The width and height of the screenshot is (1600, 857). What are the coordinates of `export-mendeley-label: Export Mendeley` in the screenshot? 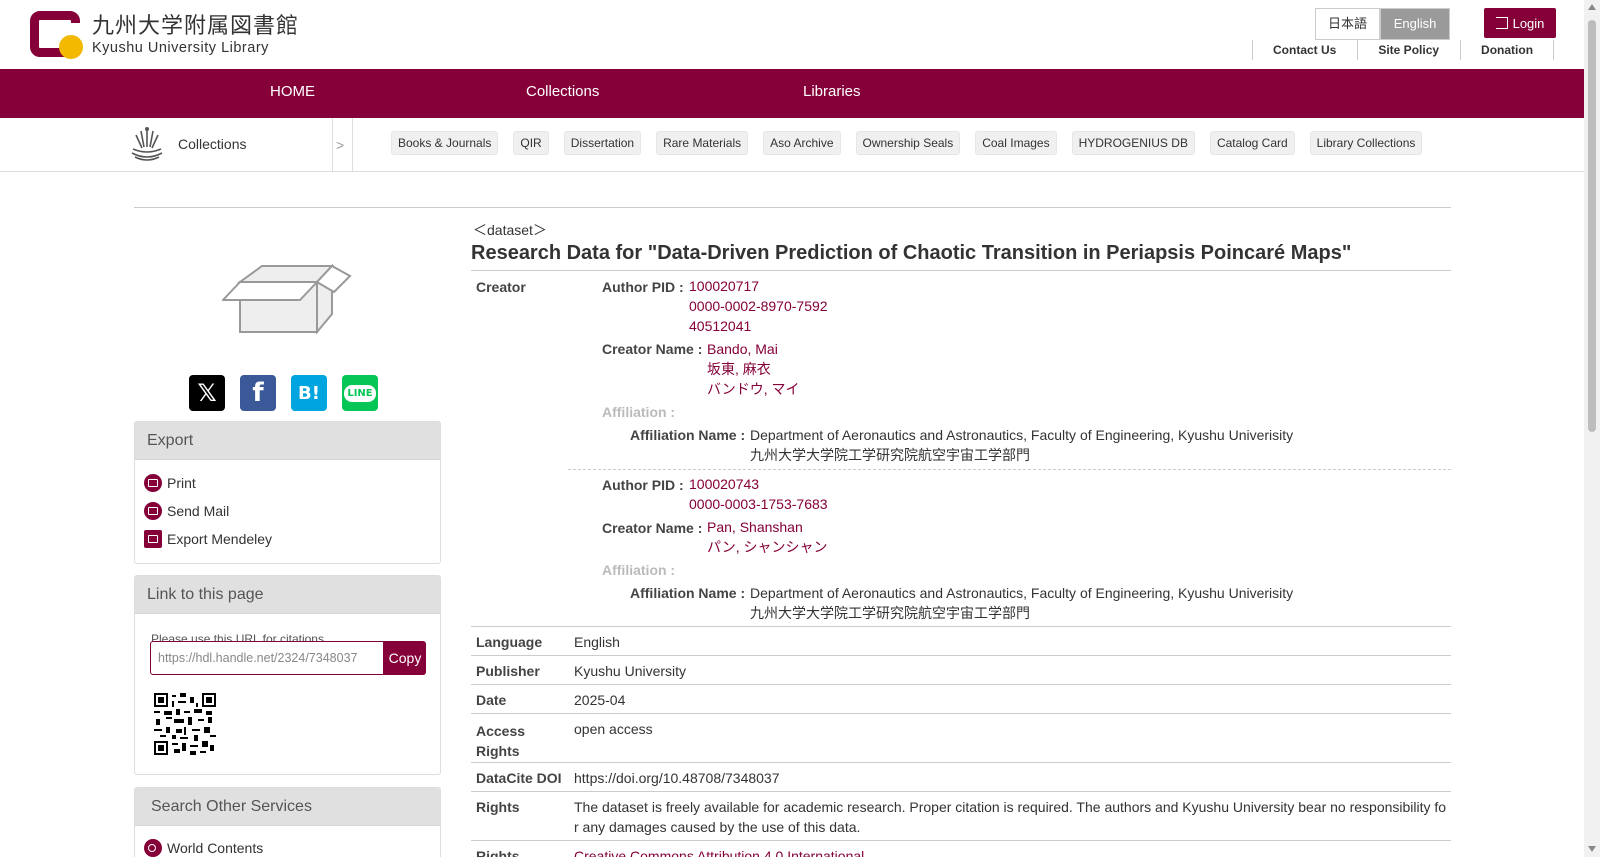 It's located at (220, 539).